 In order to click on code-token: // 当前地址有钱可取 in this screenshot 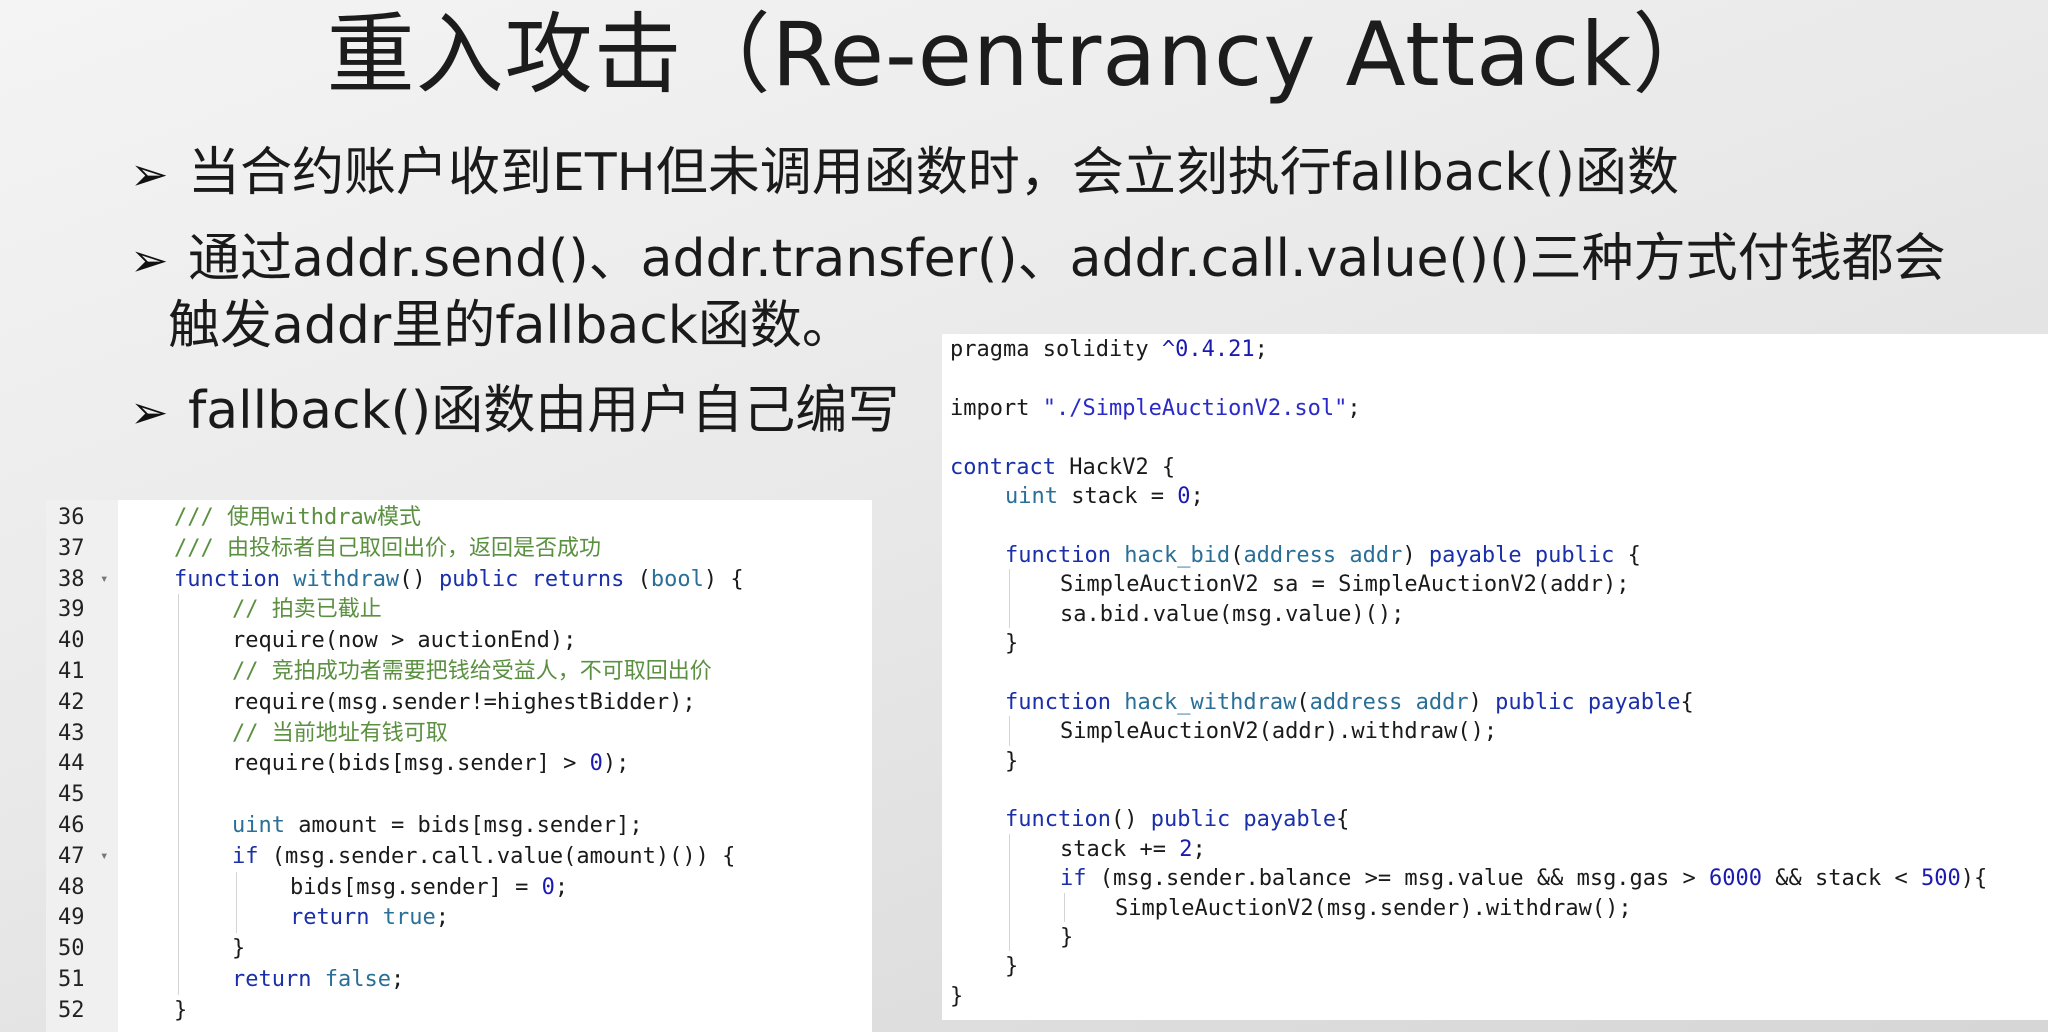, I will do `click(340, 733)`.